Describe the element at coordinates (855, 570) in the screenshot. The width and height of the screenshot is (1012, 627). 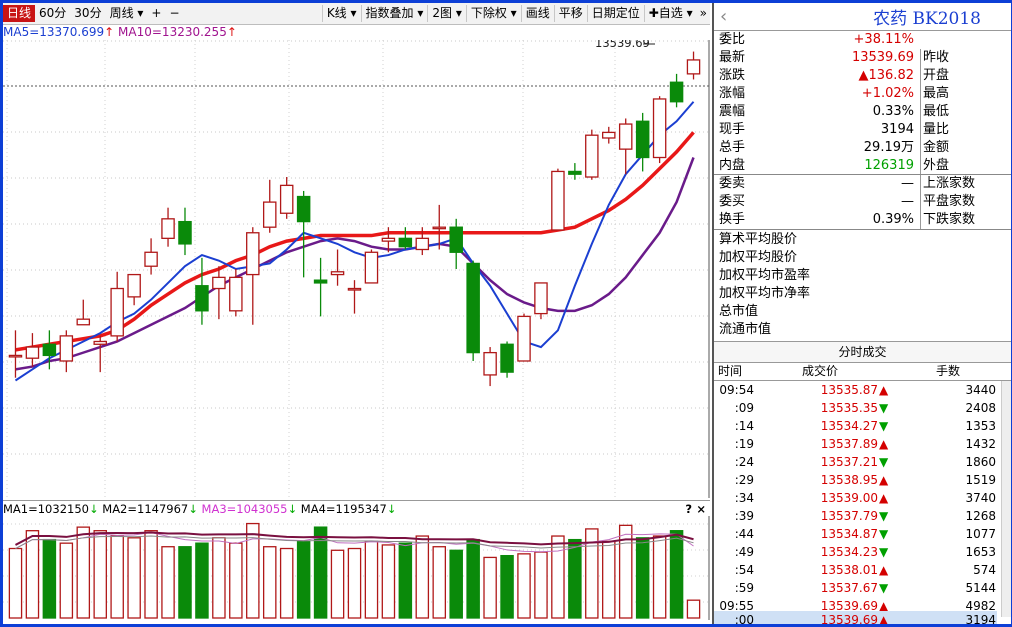
I see `tick-row: :54 13538.01 ▲ 574` at that location.